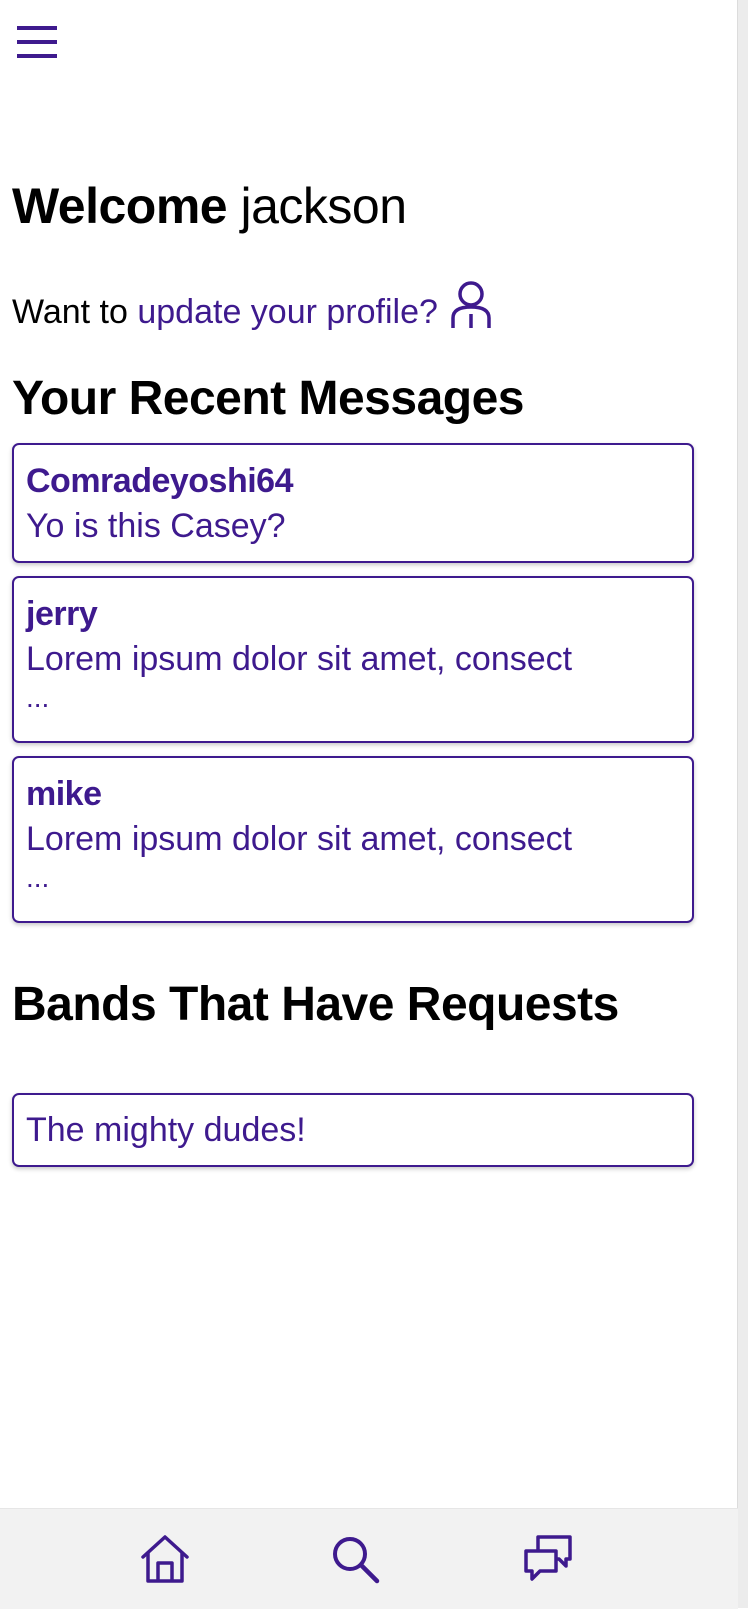 The height and width of the screenshot is (1609, 748). I want to click on recent-messages-title: Your Recent Messages, so click(268, 398).